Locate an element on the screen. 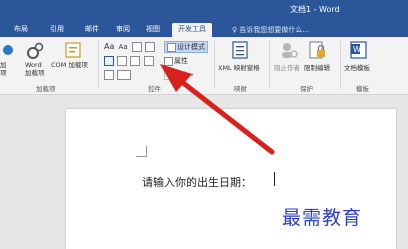 The width and height of the screenshot is (408, 249). combine-icon is located at coordinates (168, 75).